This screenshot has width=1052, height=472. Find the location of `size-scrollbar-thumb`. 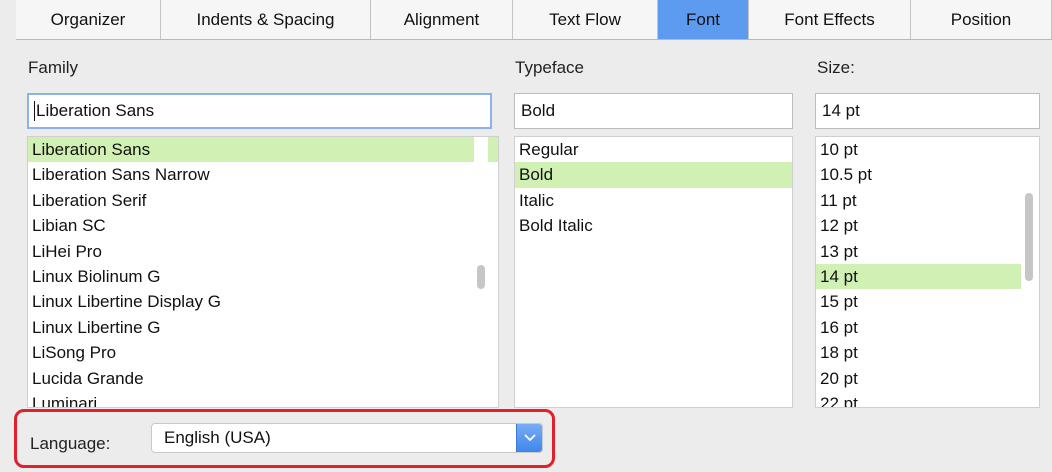

size-scrollbar-thumb is located at coordinates (1029, 237).